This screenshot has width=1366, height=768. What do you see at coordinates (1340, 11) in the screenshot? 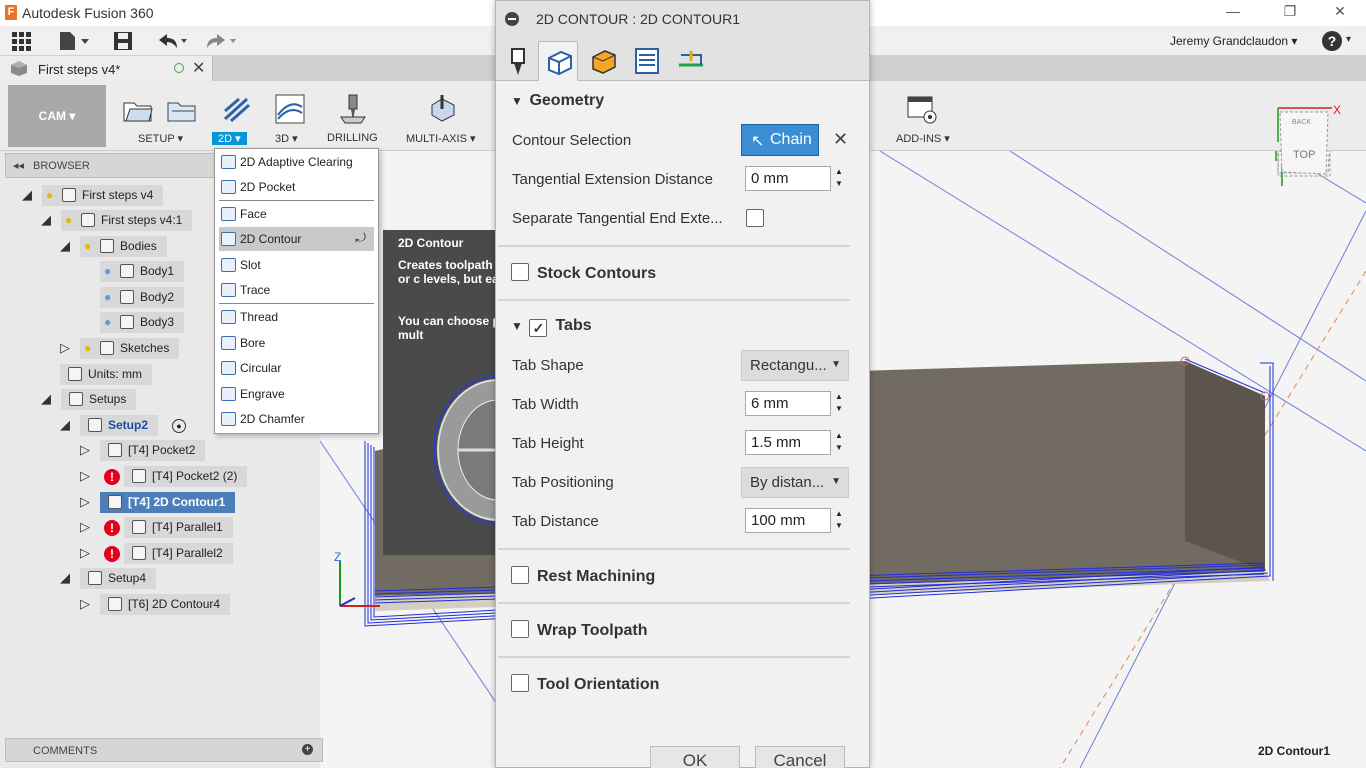
I see `close-window-button: ✕` at bounding box center [1340, 11].